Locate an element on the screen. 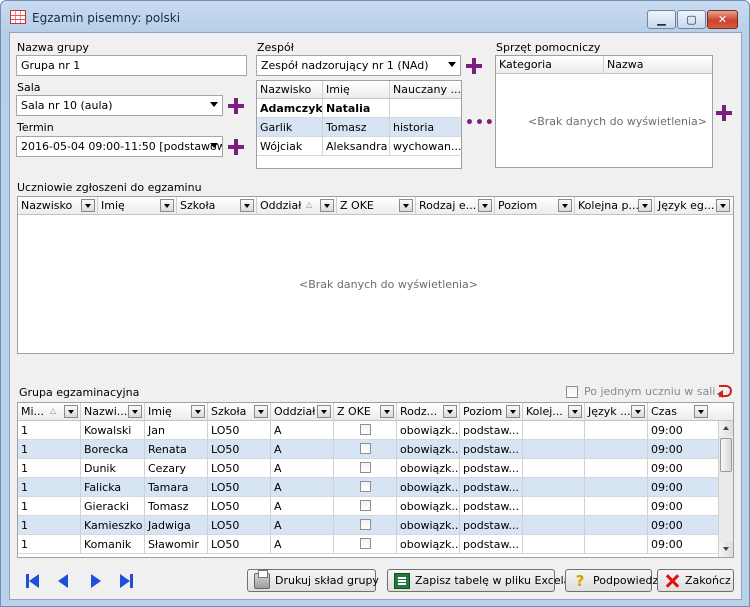 This screenshot has height=607, width=750. add-term-icon is located at coordinates (236, 147).